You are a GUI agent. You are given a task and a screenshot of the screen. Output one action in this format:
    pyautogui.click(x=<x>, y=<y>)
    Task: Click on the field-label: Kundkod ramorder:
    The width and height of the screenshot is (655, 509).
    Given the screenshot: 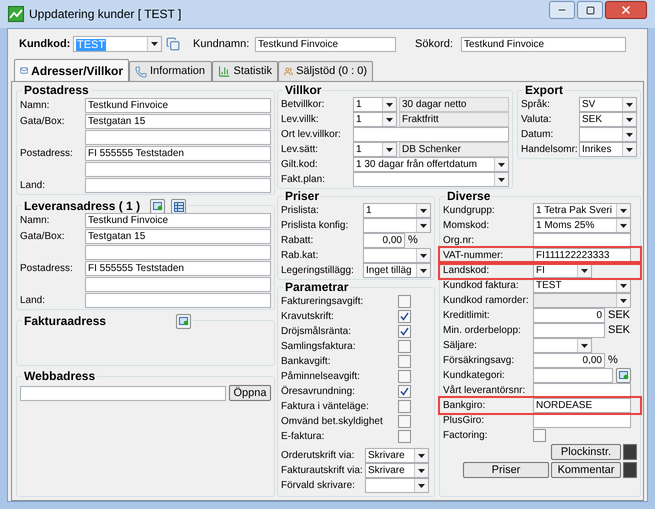 What is the action you would take?
    pyautogui.click(x=486, y=301)
    